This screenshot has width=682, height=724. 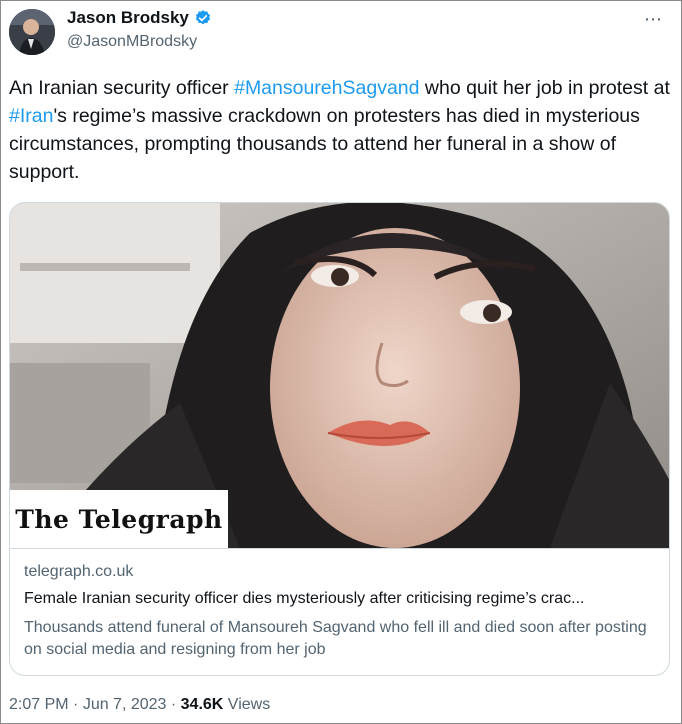 What do you see at coordinates (32, 32) in the screenshot?
I see `avatar` at bounding box center [32, 32].